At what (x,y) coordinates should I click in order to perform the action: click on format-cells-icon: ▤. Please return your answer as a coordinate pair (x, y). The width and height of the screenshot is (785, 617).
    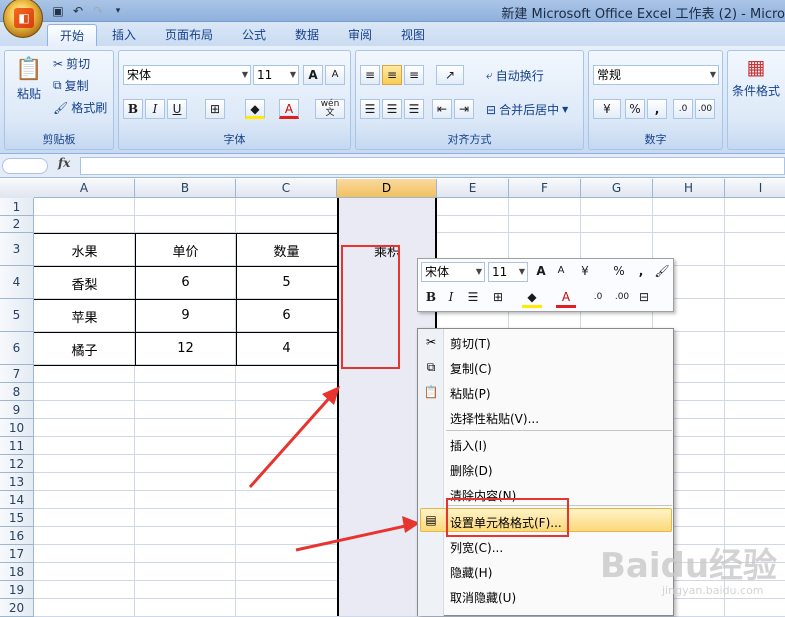
    Looking at the image, I should click on (431, 520).